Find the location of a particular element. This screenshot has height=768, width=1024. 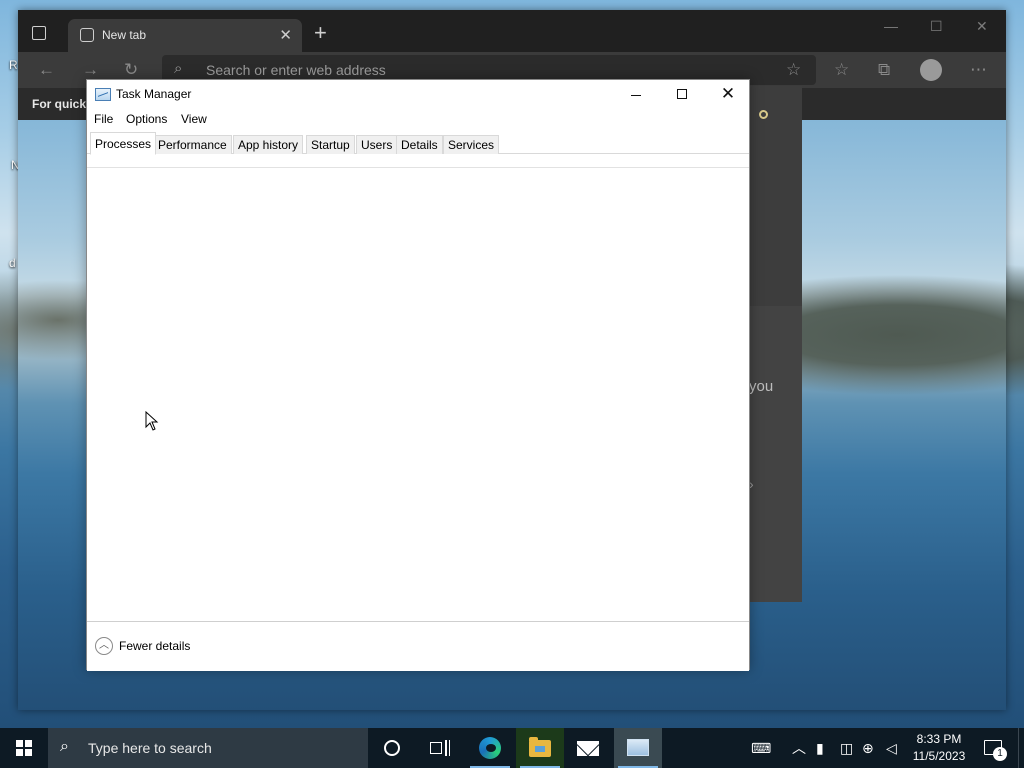

desktop-icon-label: d is located at coordinates (12, 263).